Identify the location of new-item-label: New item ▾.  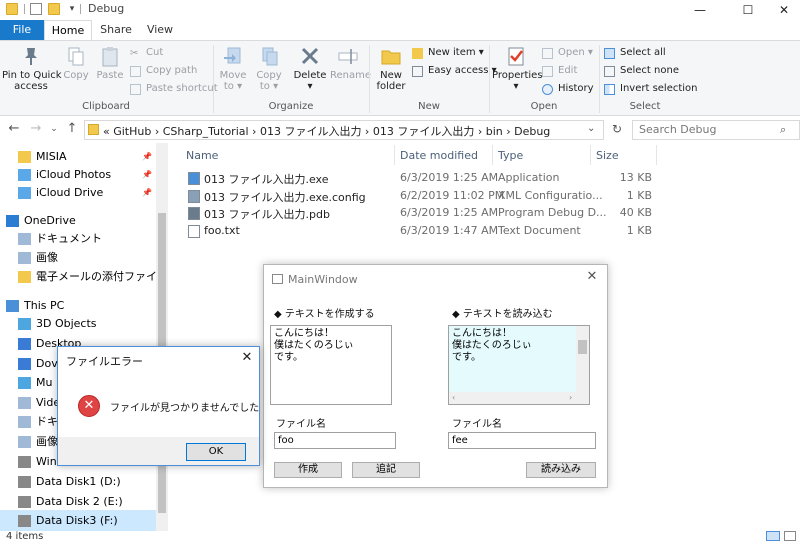
(456, 52).